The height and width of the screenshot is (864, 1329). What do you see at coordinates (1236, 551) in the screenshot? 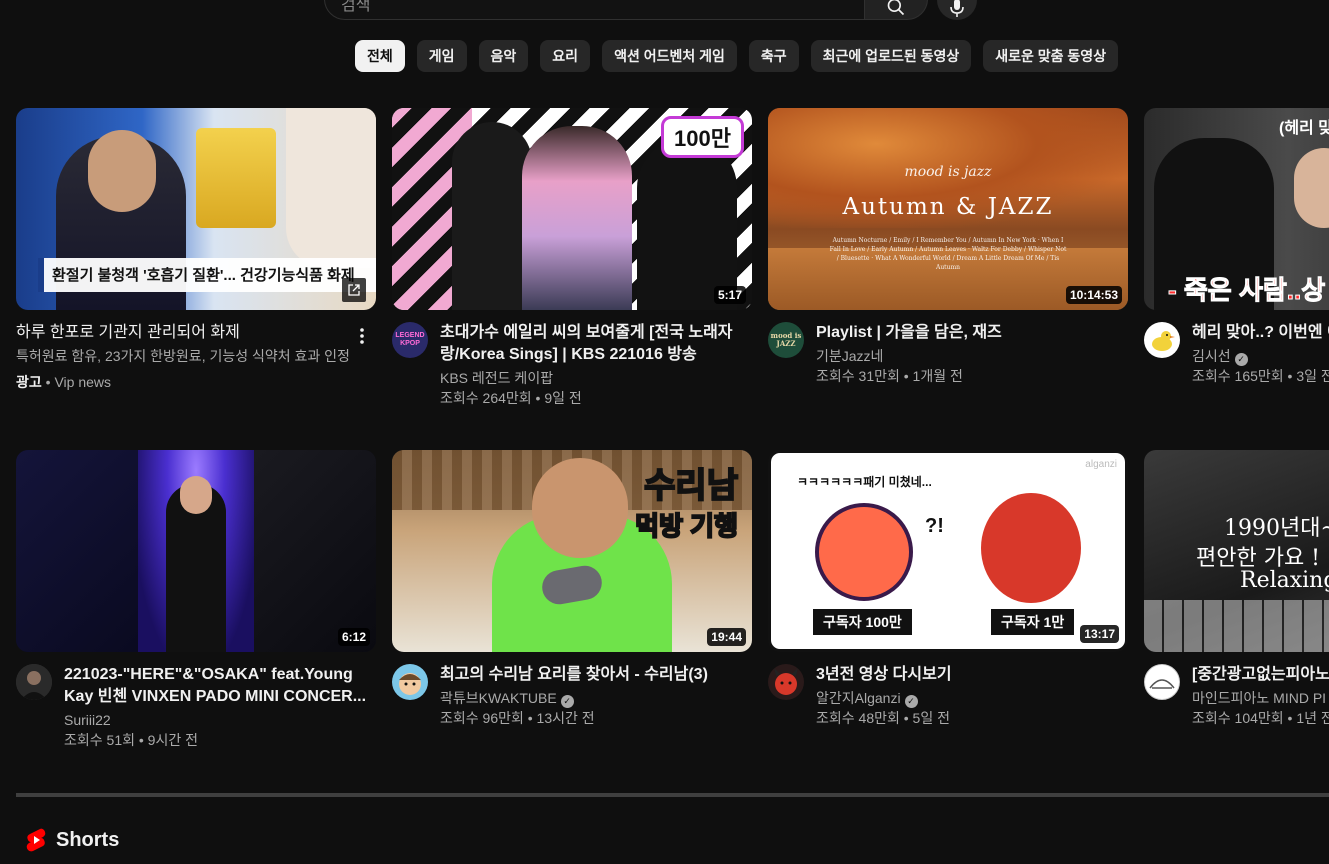
I see `video-thumbnail: 1990년대~ 편안한 가요 ! Relaxing` at bounding box center [1236, 551].